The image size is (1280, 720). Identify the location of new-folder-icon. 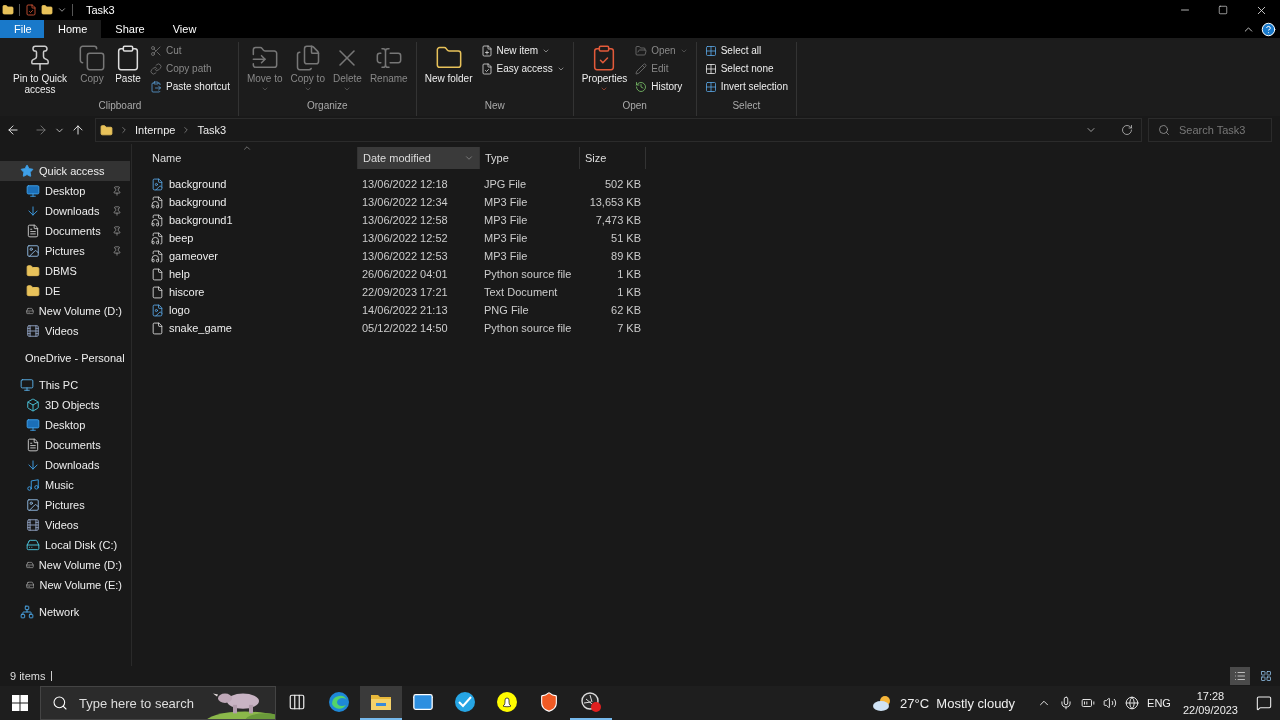
(47, 10).